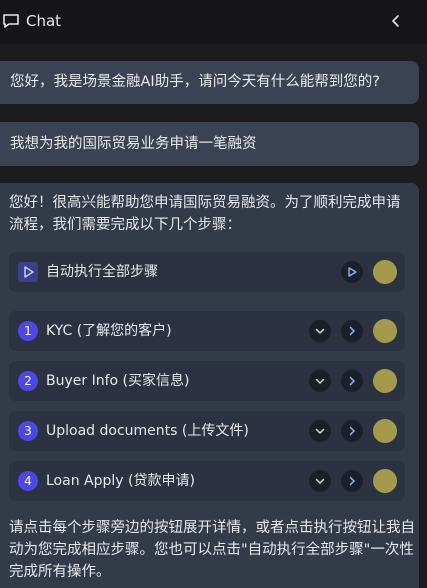  I want to click on step-label: Upload documents (上传文件), so click(147, 431).